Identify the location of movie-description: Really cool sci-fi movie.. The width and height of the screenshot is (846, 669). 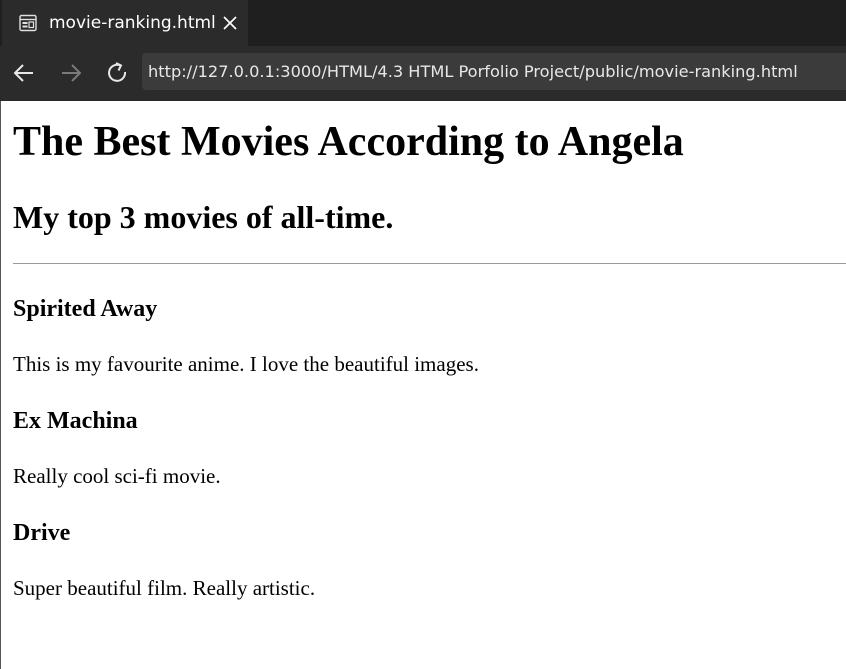
(117, 476).